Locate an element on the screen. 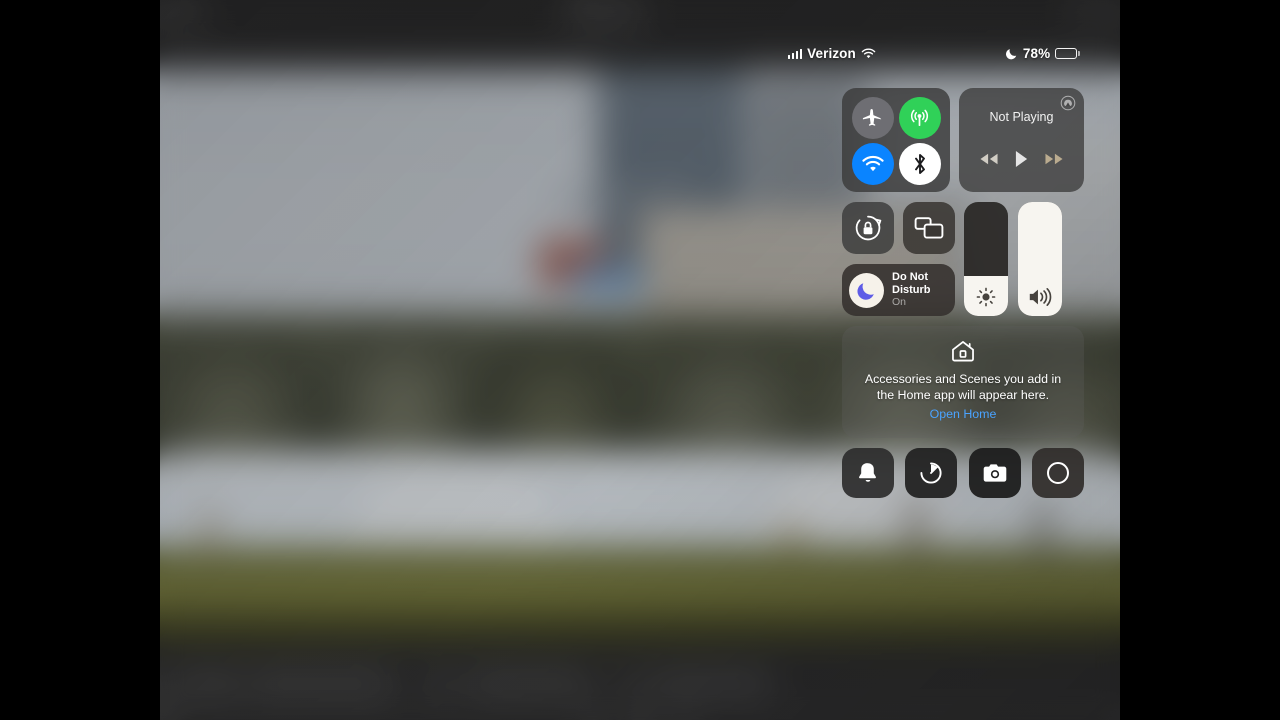 The image size is (1280, 720). camera-icon is located at coordinates (994, 473).